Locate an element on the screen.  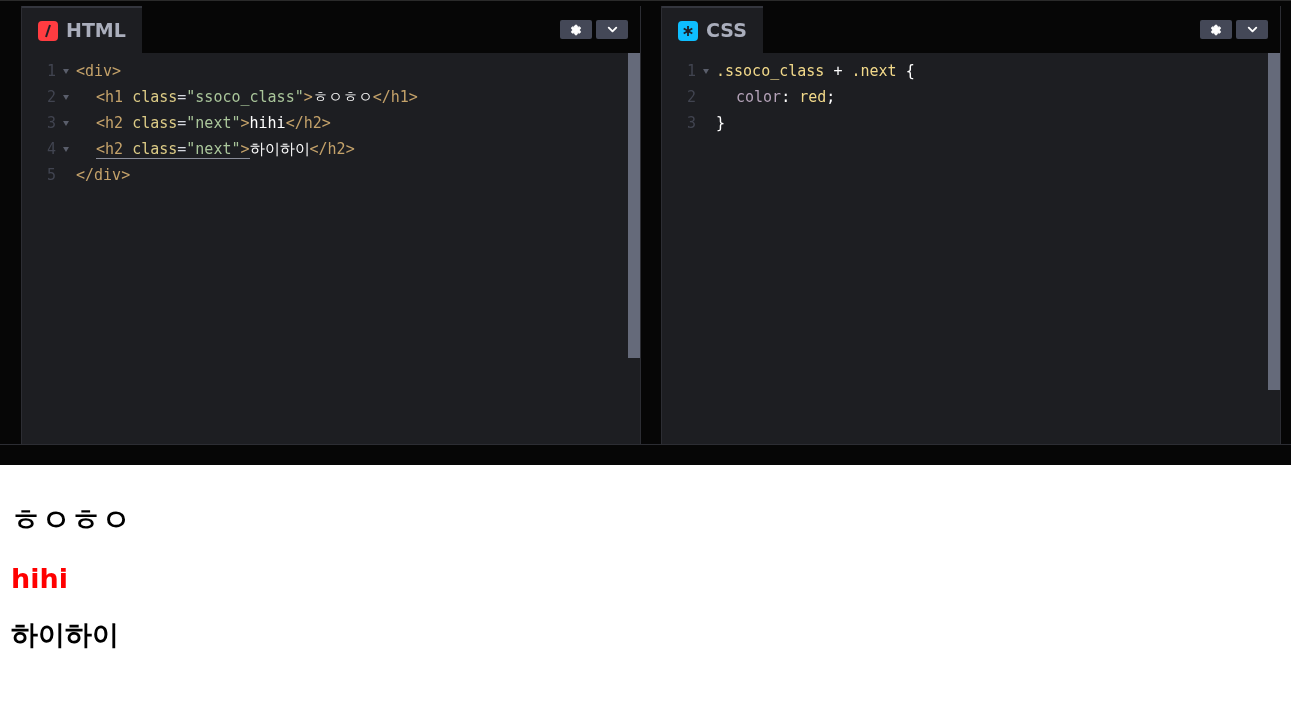
preview-subheading: hihi is located at coordinates (39, 579).